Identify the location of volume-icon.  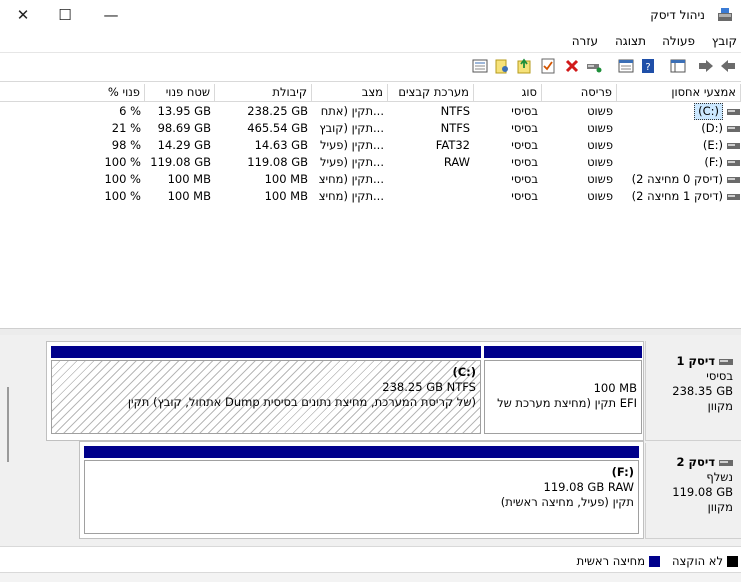
(733, 197).